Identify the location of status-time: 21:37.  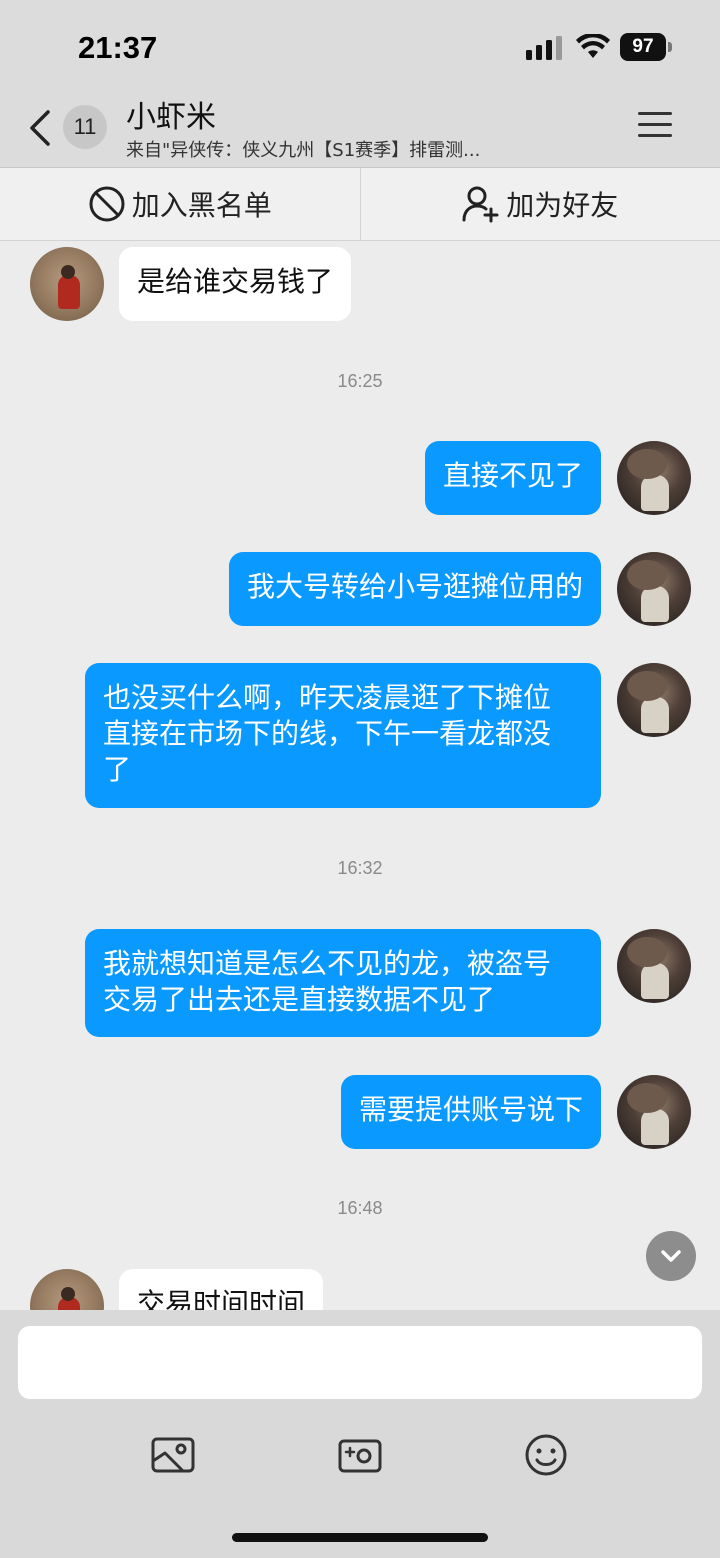
(118, 47).